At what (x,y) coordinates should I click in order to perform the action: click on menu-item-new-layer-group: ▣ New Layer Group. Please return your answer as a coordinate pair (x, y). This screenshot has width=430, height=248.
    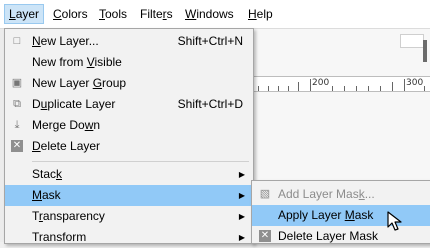
    Looking at the image, I should click on (129, 83).